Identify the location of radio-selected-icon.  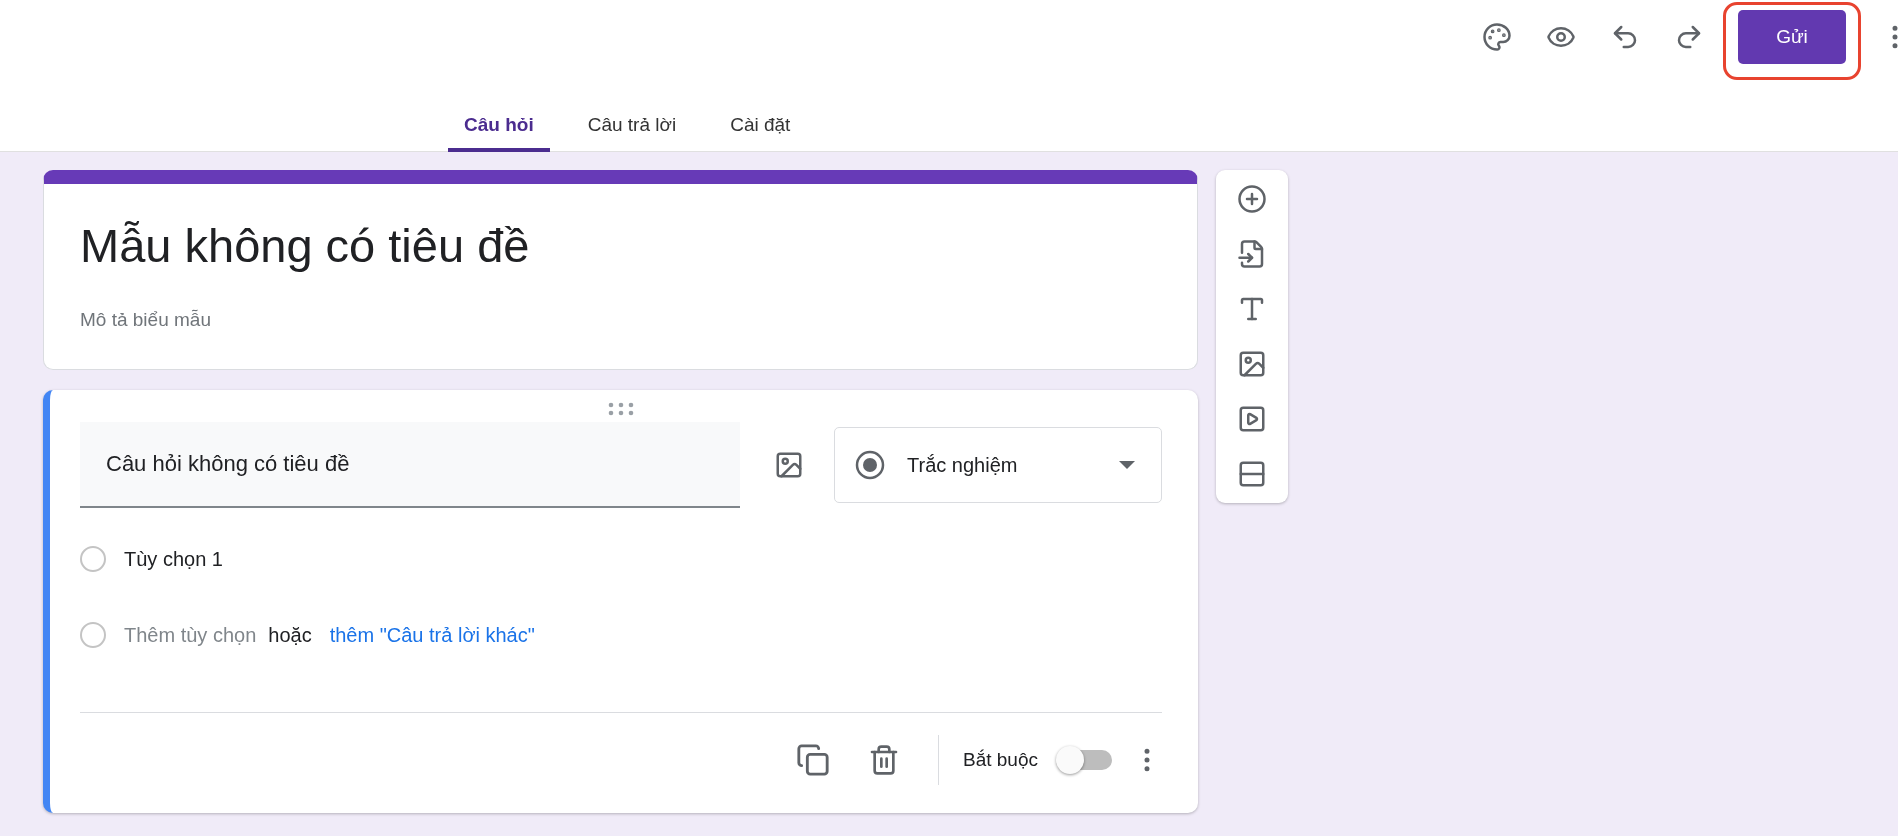
(870, 465).